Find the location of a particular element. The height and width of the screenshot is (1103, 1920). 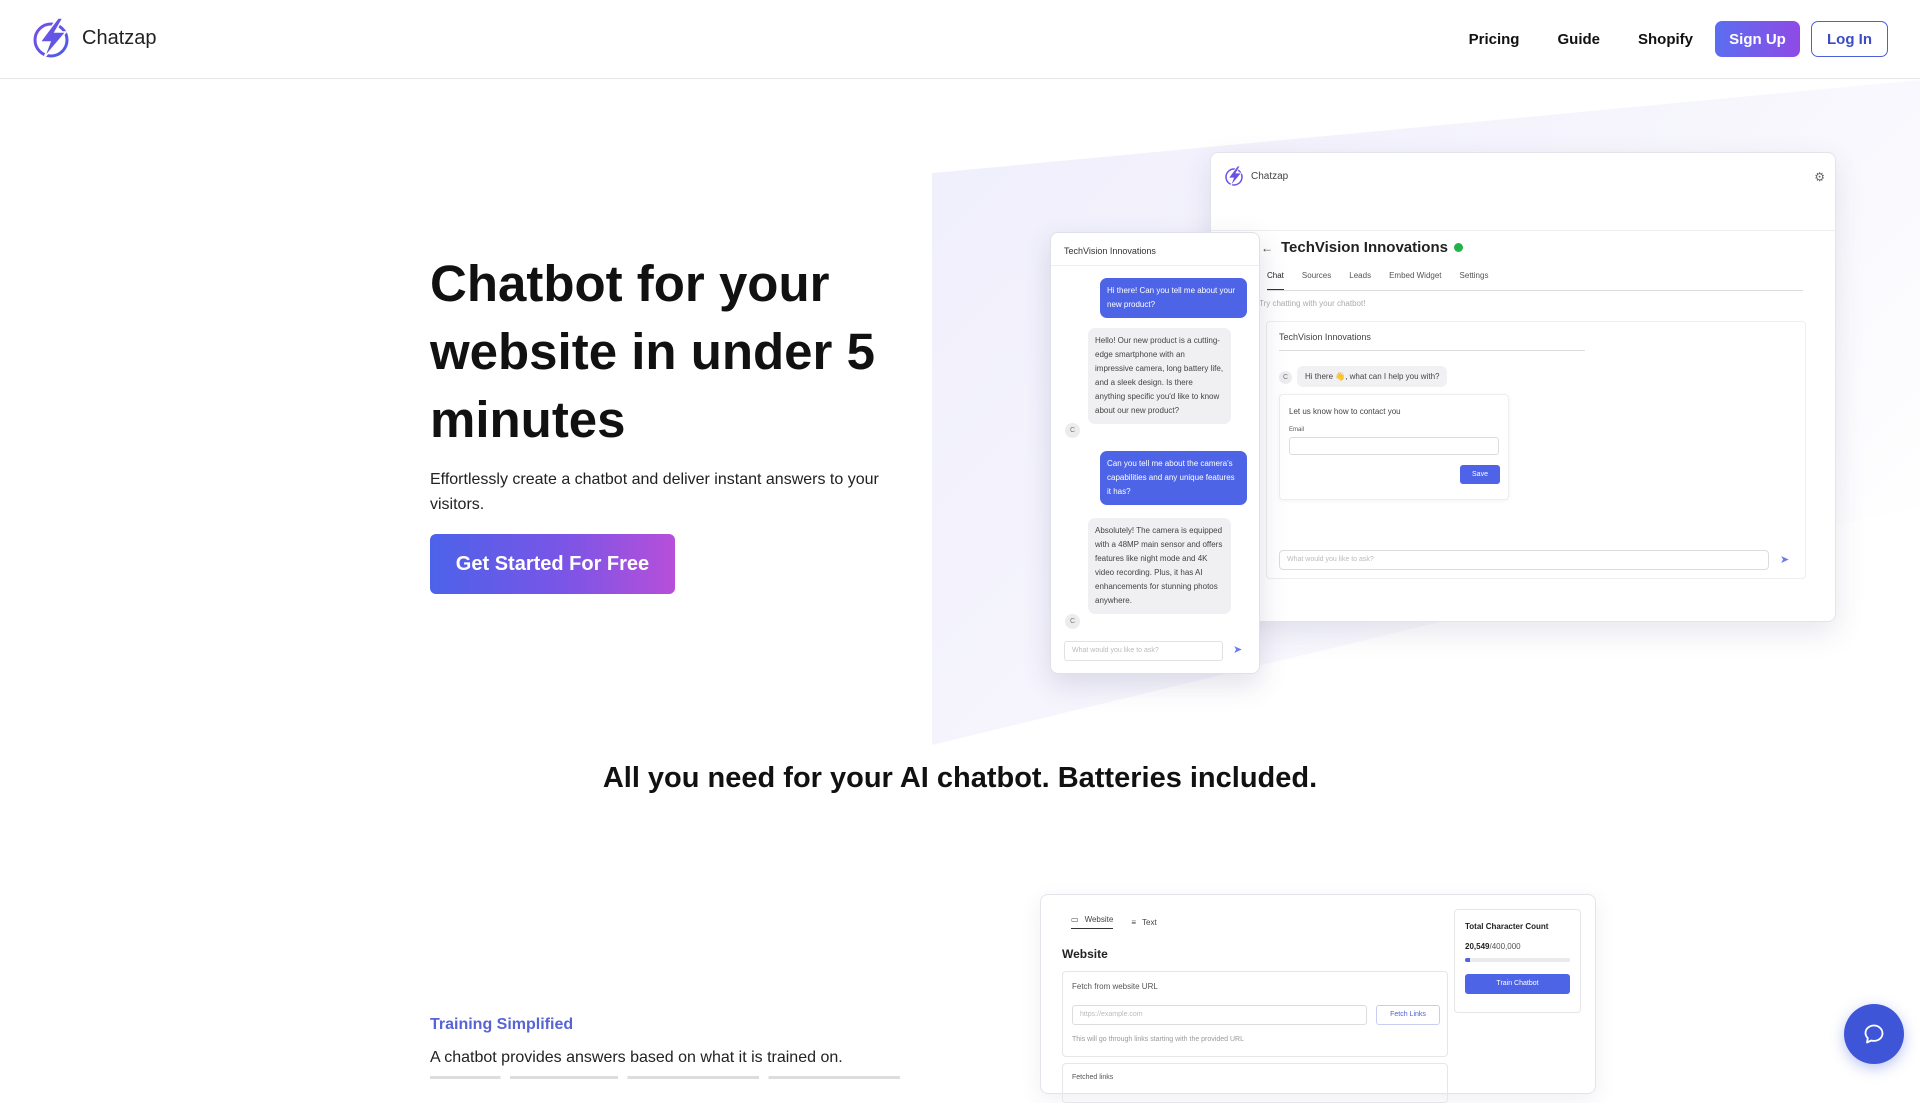

text-lines-icon: ≡ is located at coordinates (1133, 922).